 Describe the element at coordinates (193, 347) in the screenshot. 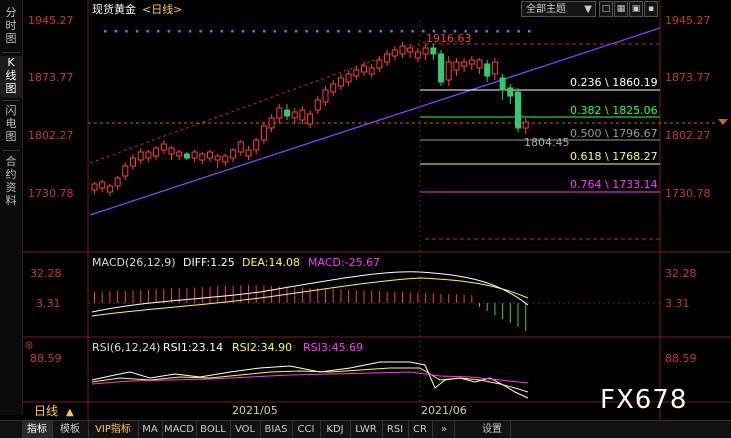

I see `rsi1-value: RSI1:23.14` at that location.